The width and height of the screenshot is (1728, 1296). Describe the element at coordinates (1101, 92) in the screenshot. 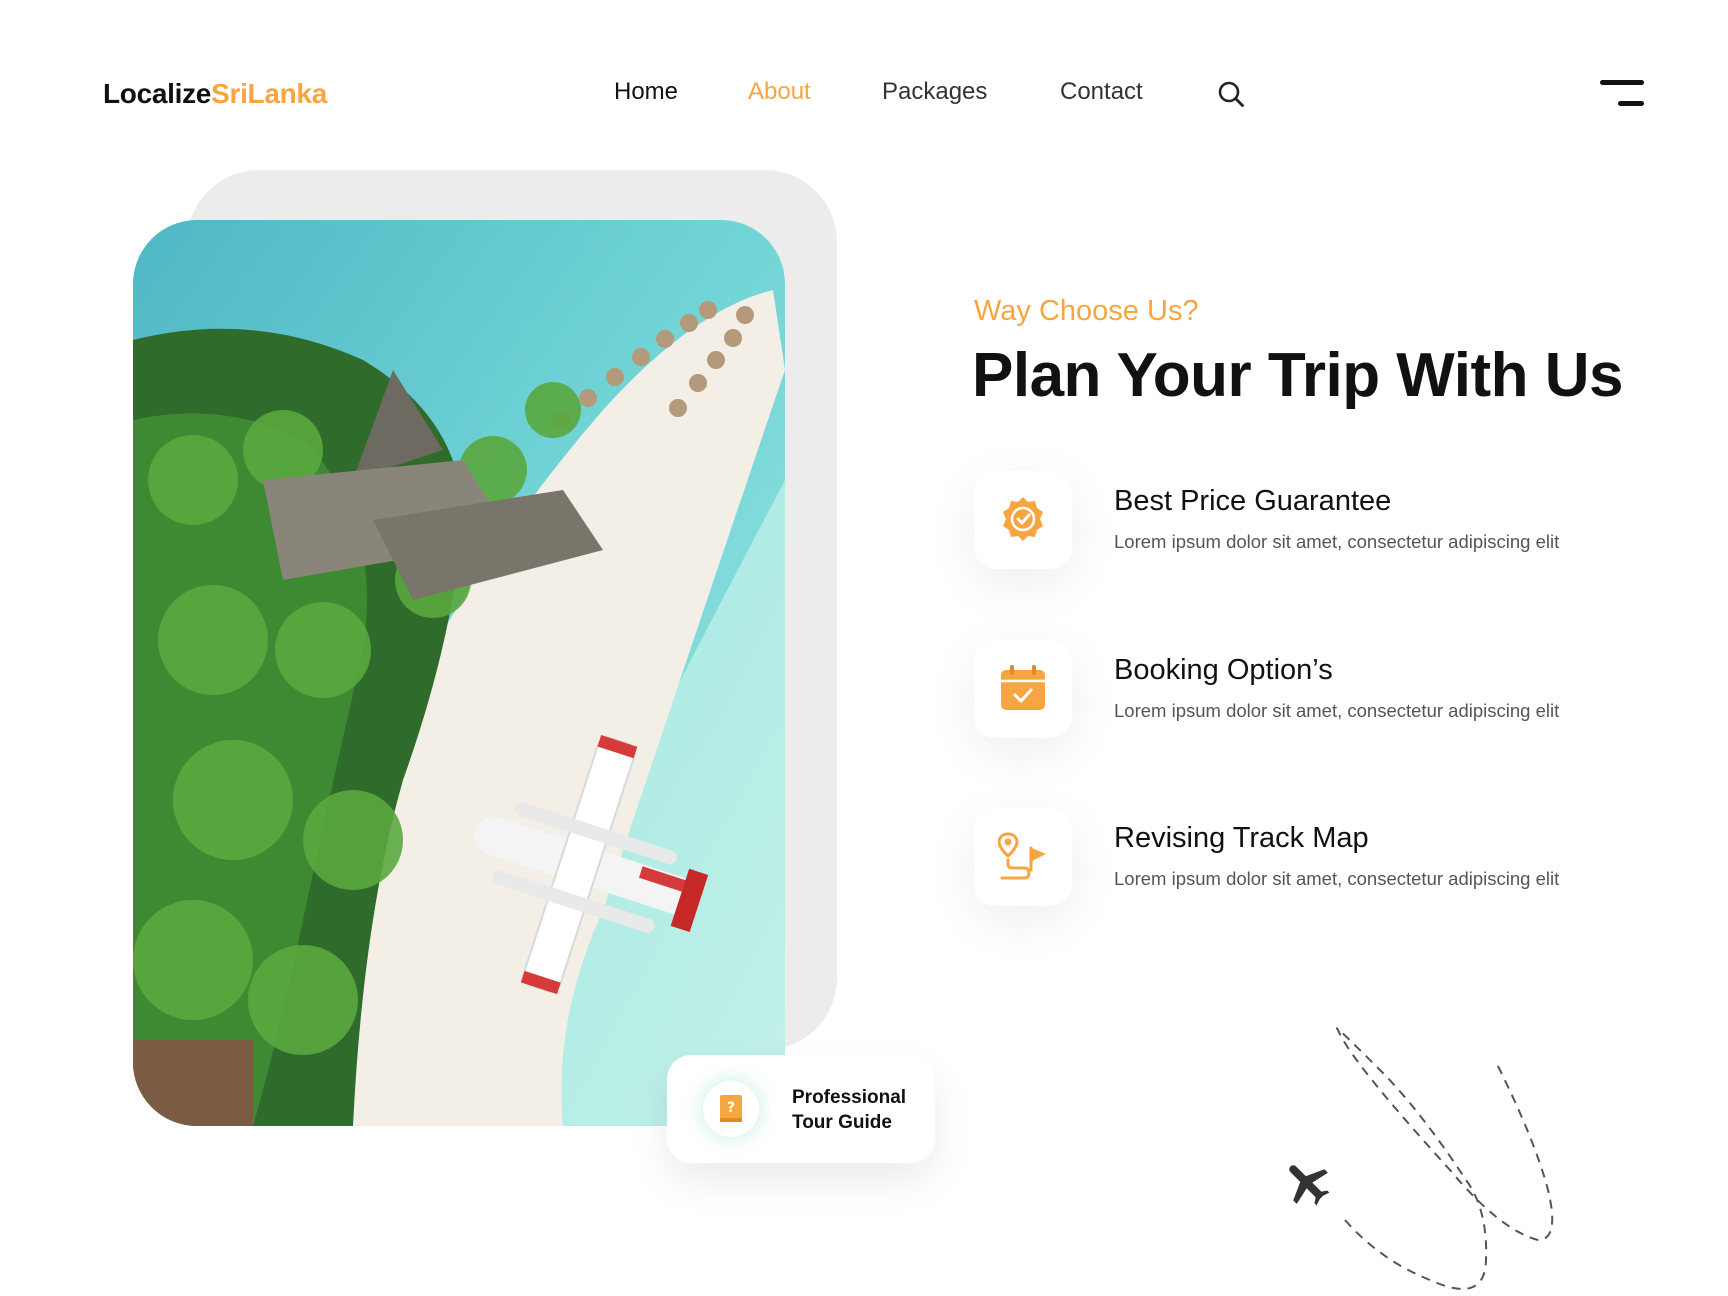

I see `nav-link-contact: Contact` at that location.